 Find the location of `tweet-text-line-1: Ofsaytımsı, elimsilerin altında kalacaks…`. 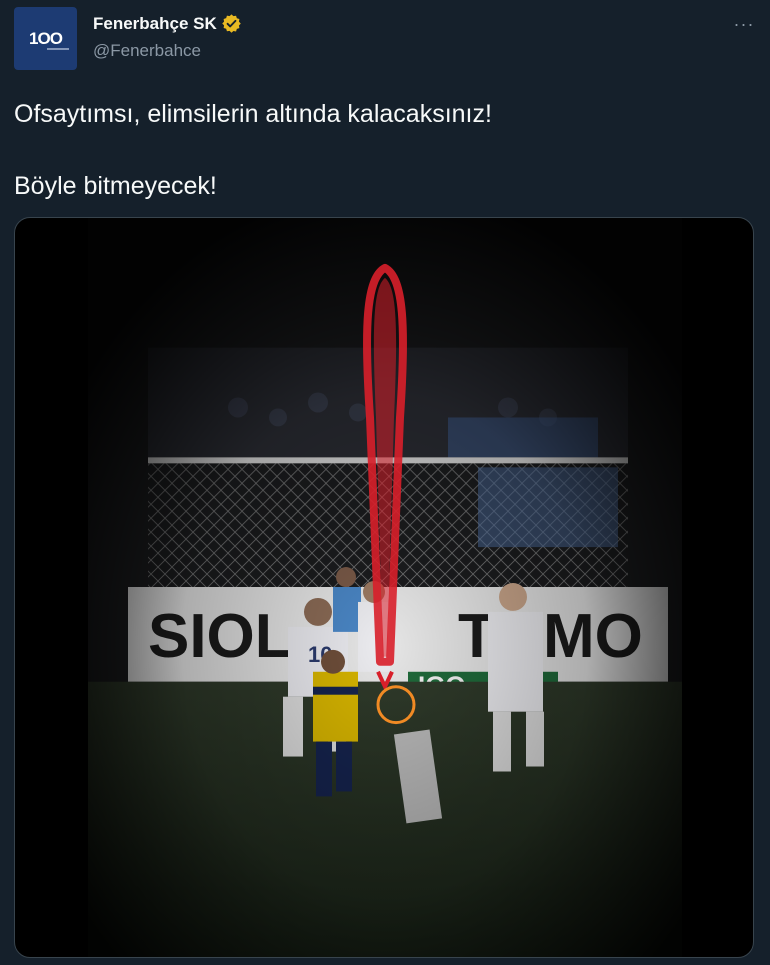

tweet-text-line-1: Ofsaytımsı, elimsilerin altında kalacaks… is located at coordinates (253, 114).